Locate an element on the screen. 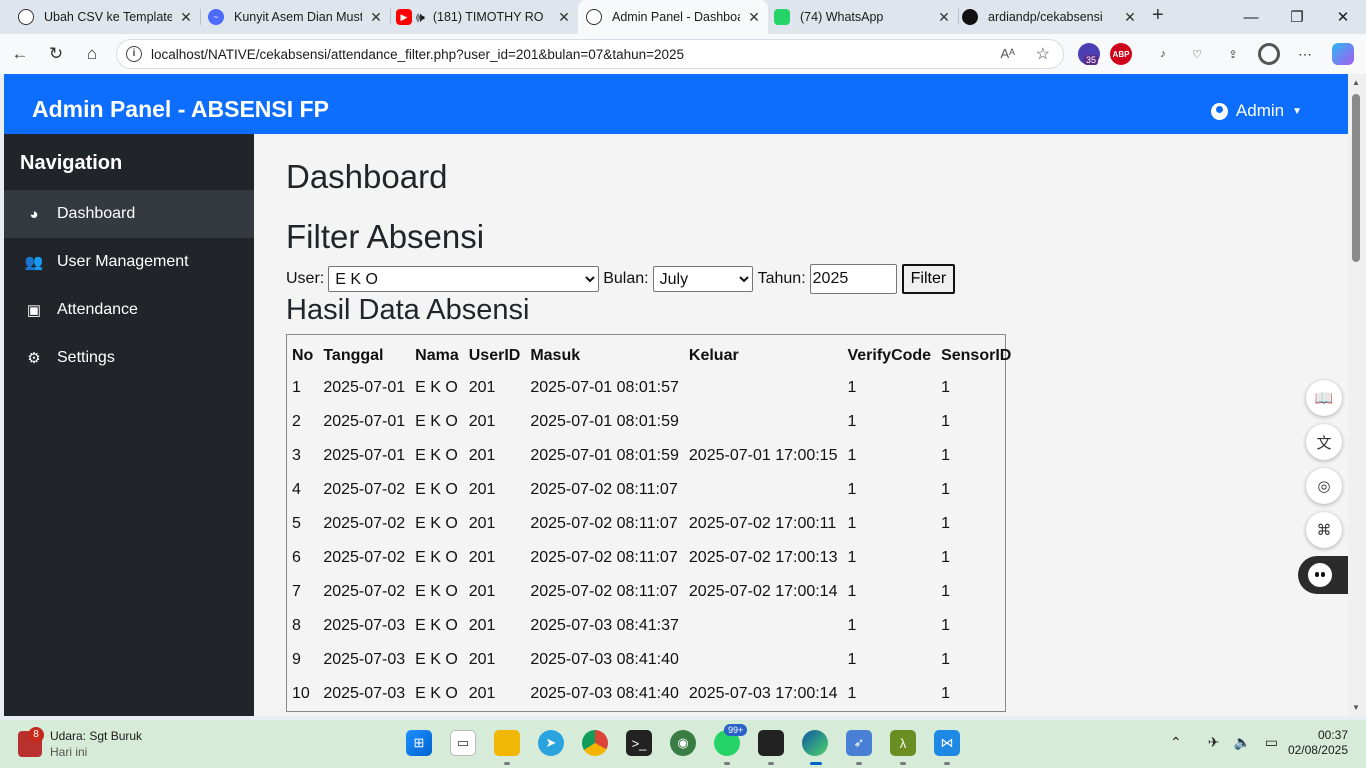  user-circle-icon is located at coordinates (1219, 111).